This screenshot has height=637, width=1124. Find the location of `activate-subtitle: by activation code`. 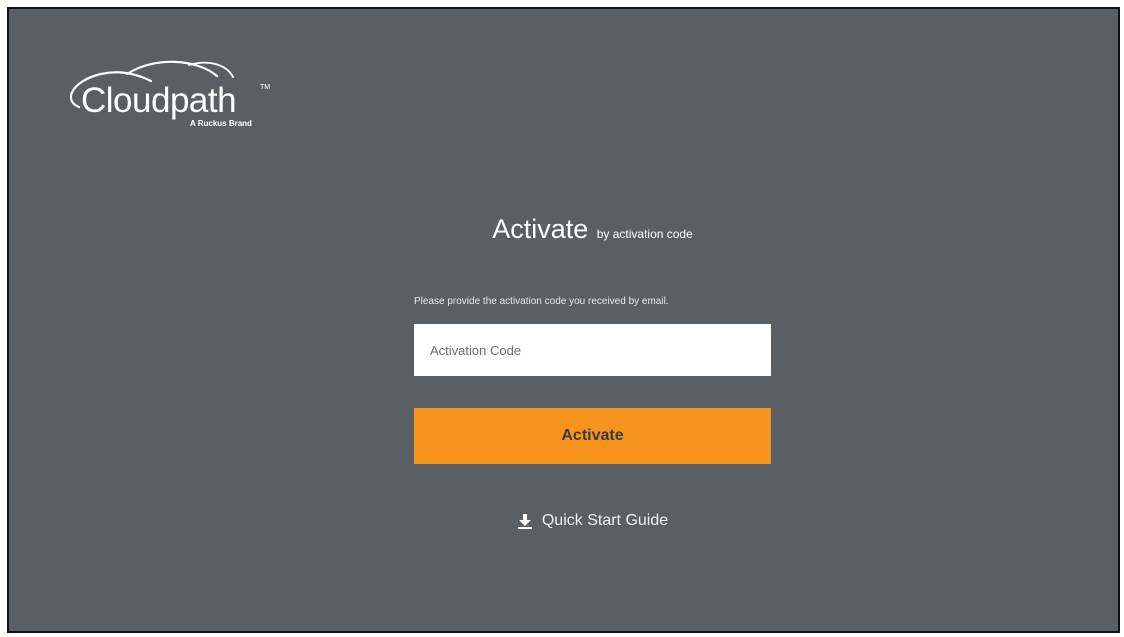

activate-subtitle: by activation code is located at coordinates (644, 234).